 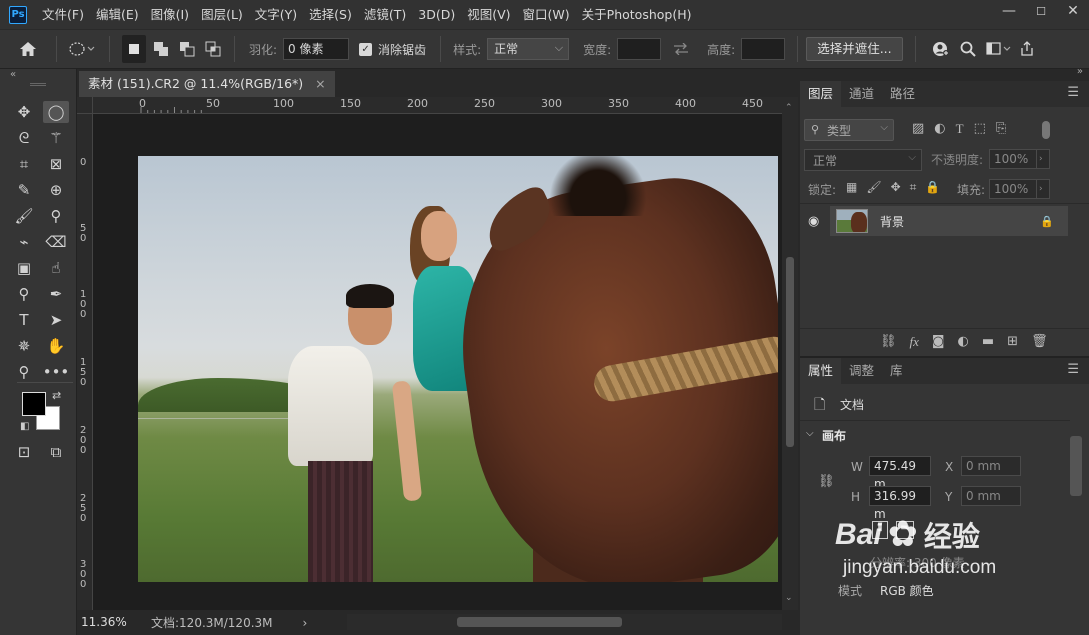 What do you see at coordinates (932, 187) in the screenshot?
I see `lock-all-icon: 🔒` at bounding box center [932, 187].